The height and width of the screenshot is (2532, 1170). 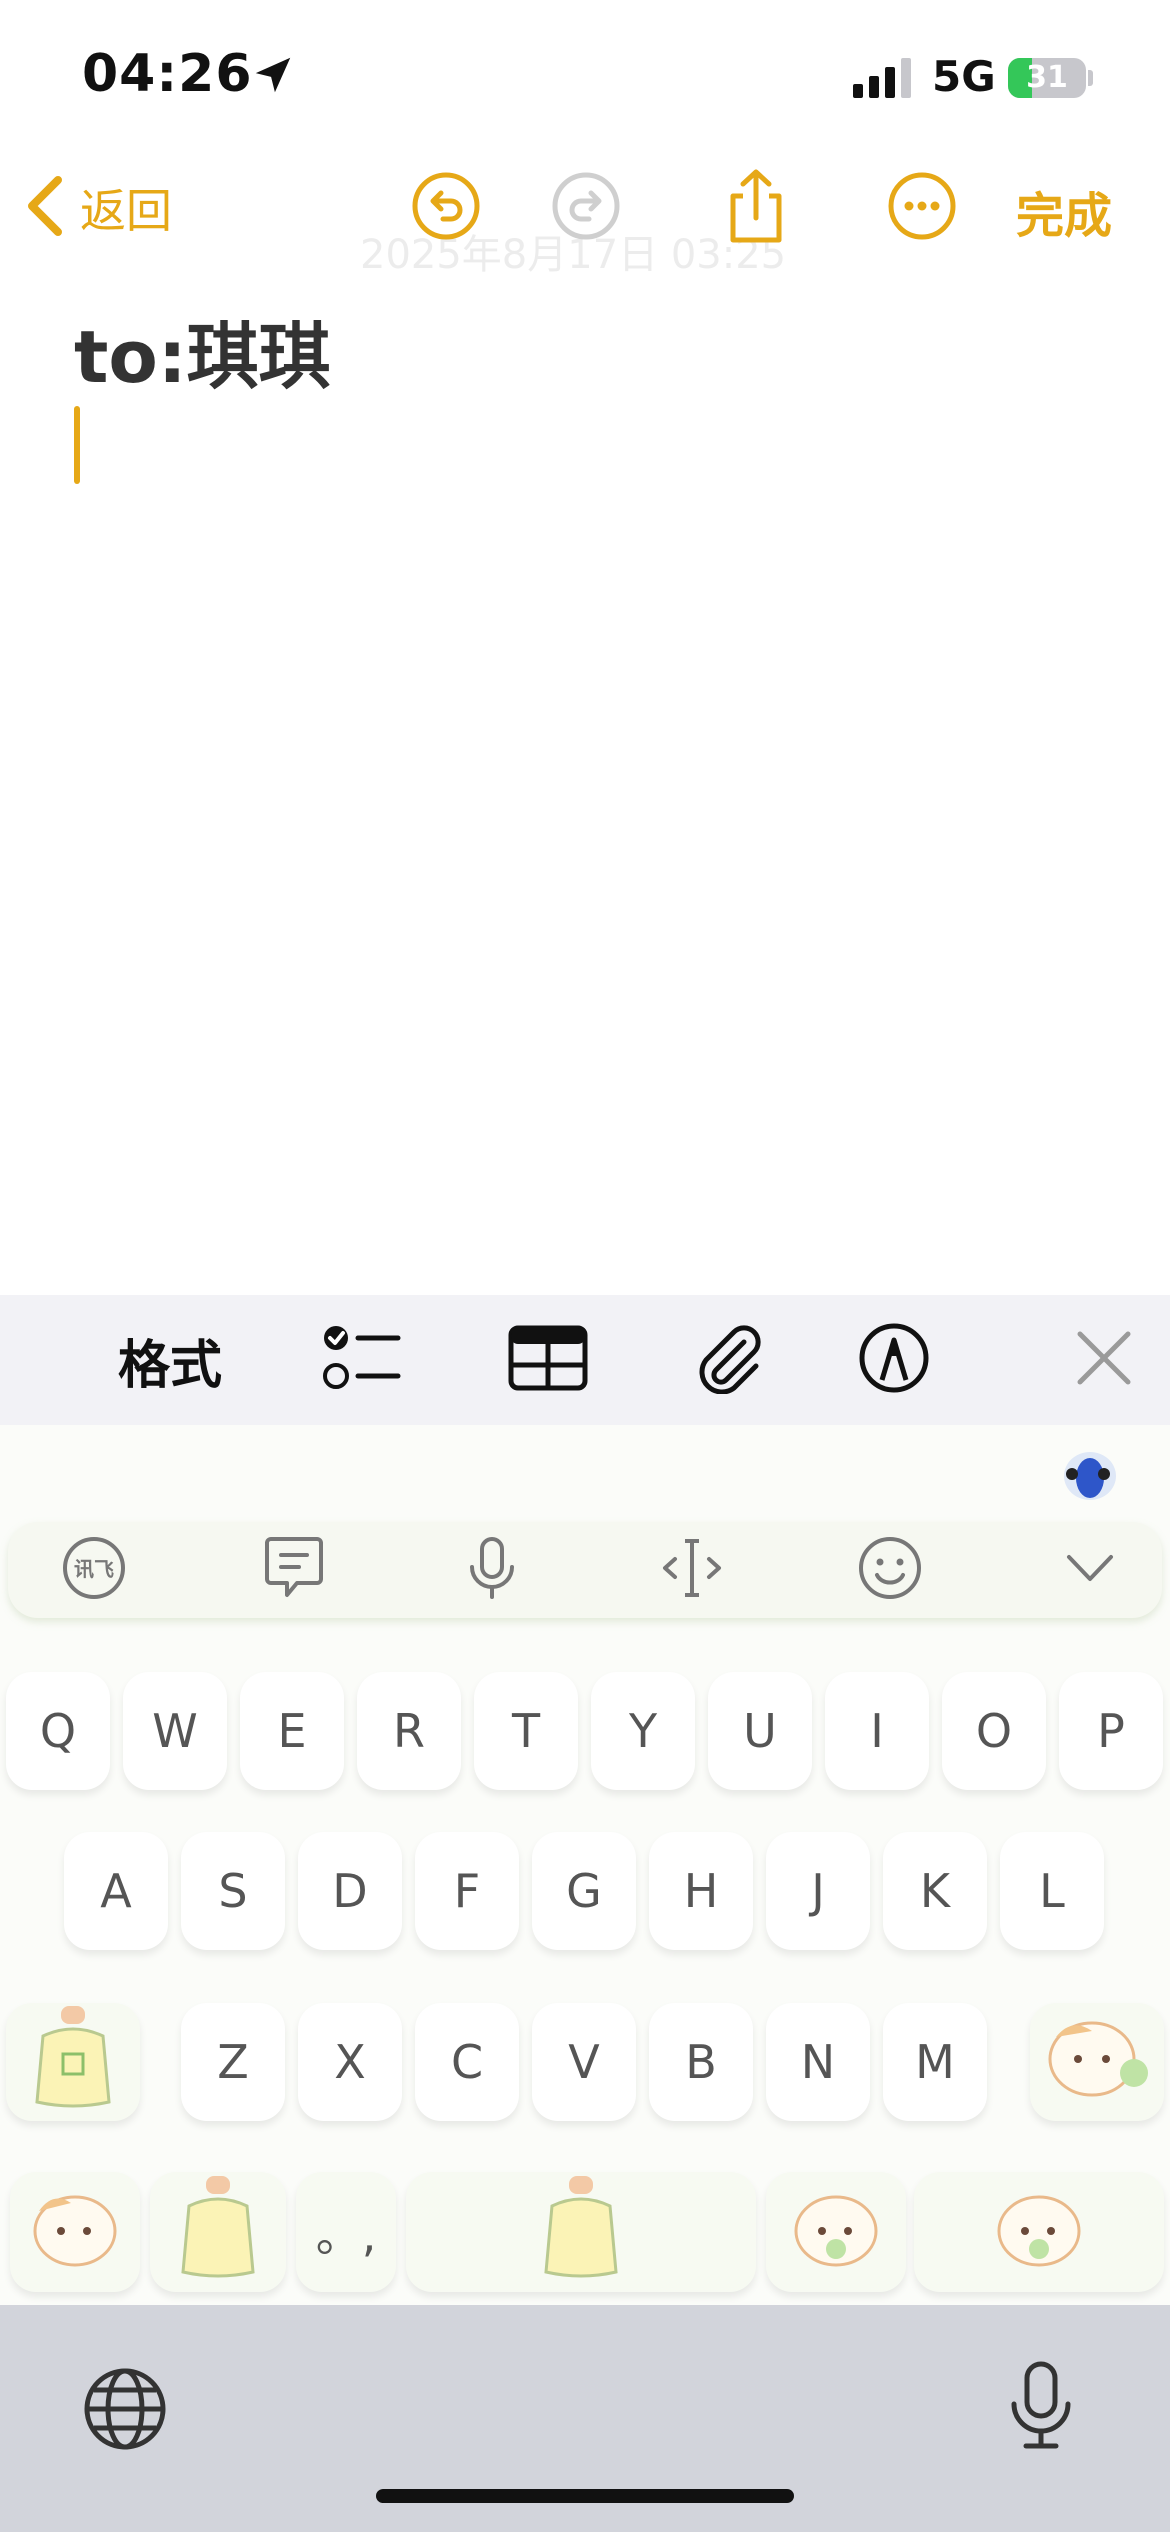 I want to click on return-key, so click(x=1039, y=2232).